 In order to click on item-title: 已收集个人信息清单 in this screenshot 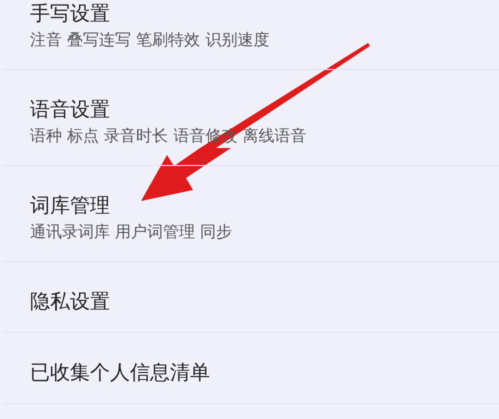, I will do `click(120, 372)`.